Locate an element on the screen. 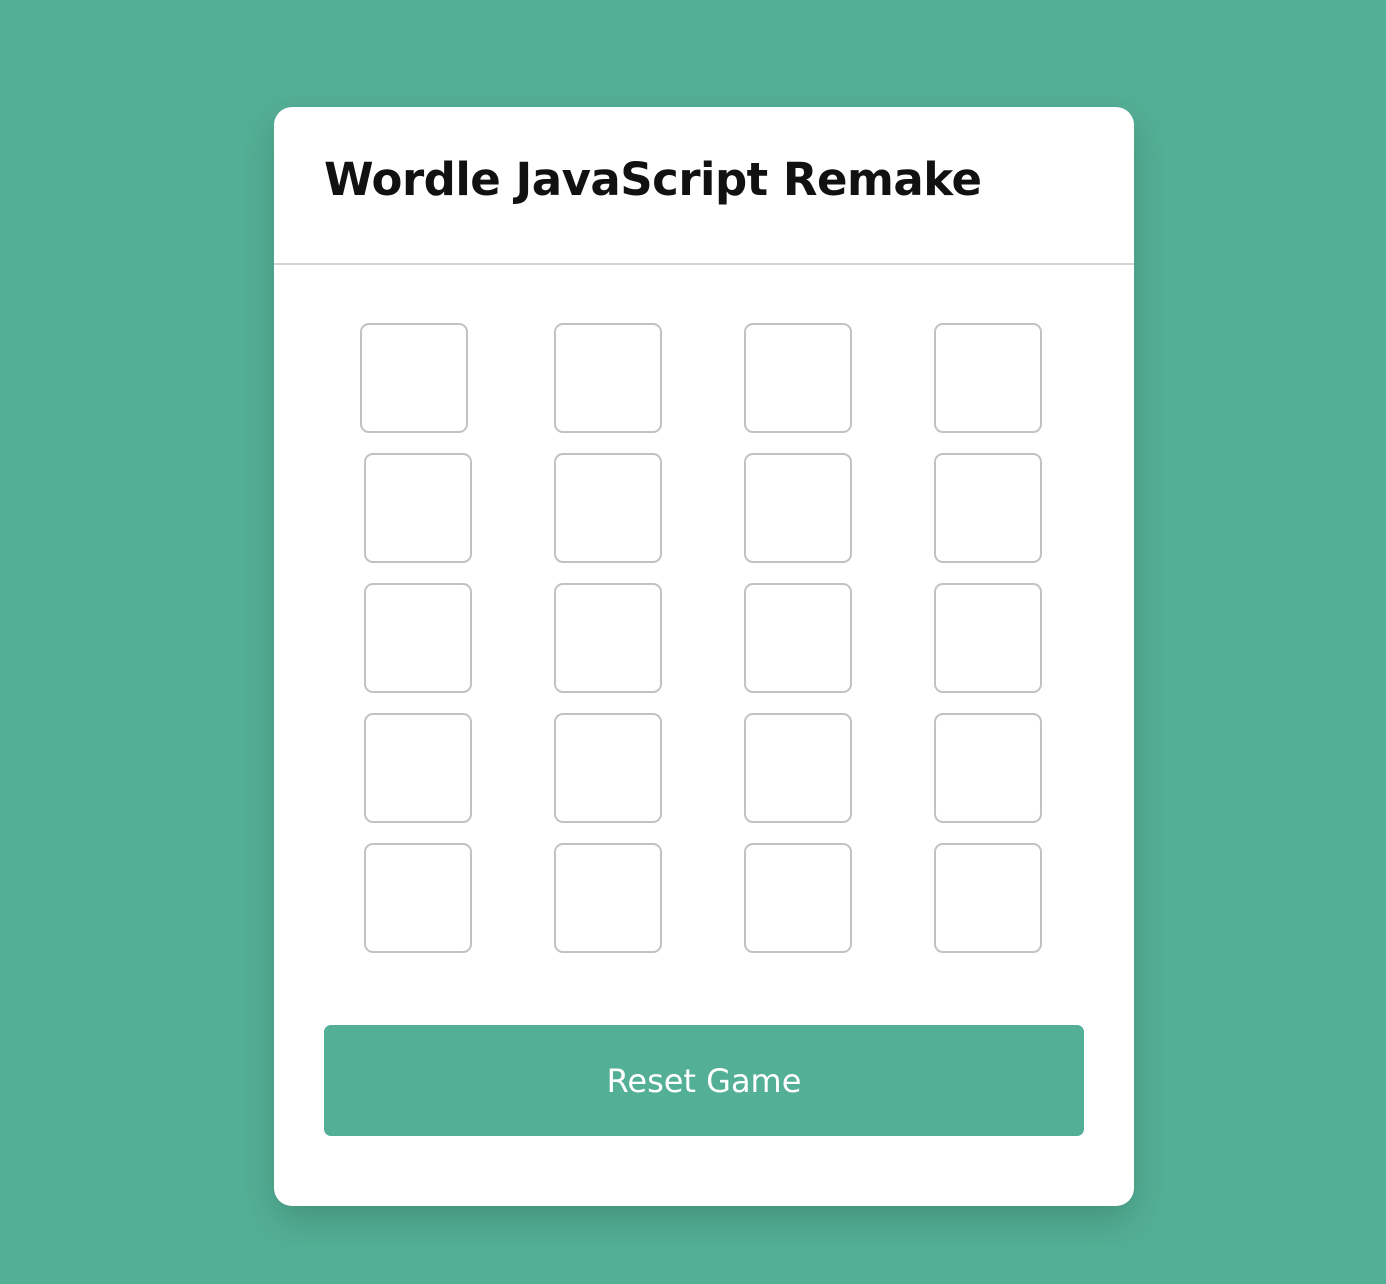 This screenshot has height=1284, width=1386. page-title: Wordle JavaScript Remake is located at coordinates (653, 179).